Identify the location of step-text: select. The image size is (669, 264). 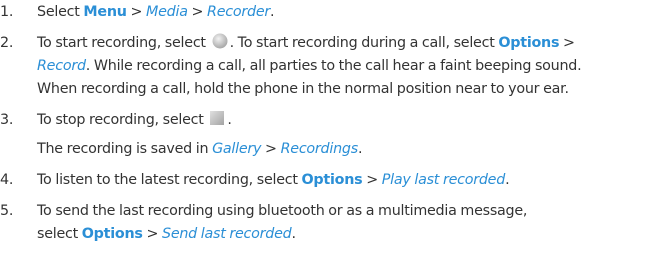
(59, 234).